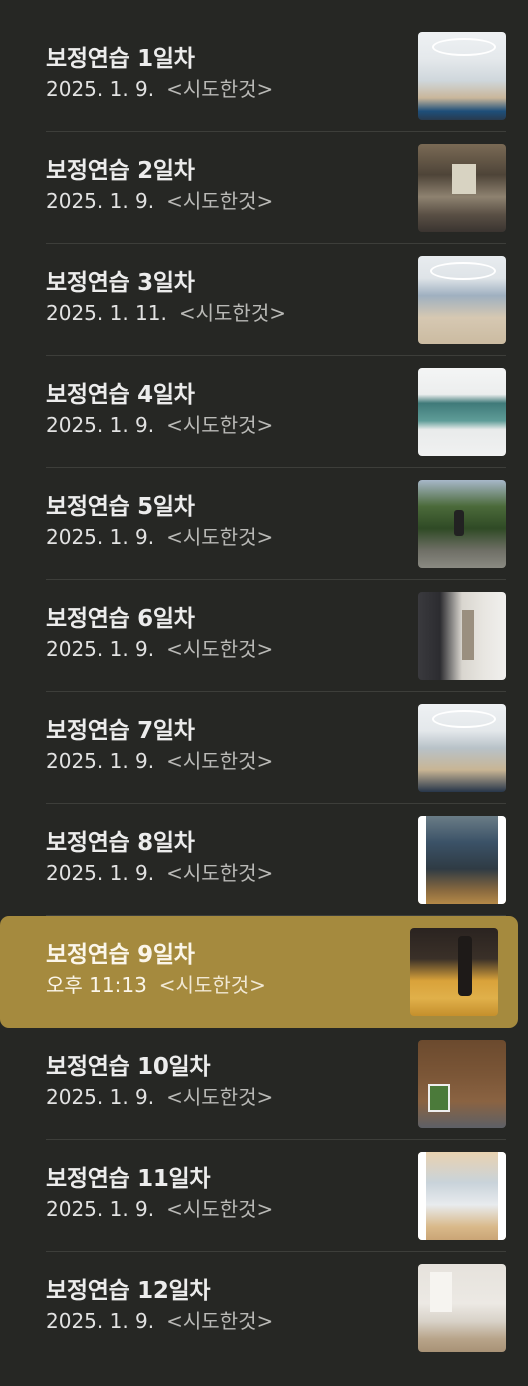 This screenshot has width=528, height=1386. Describe the element at coordinates (276, 1196) in the screenshot. I see `note-row: 보정연습 11일차 2025. 1. 9. <시도한것>` at that location.